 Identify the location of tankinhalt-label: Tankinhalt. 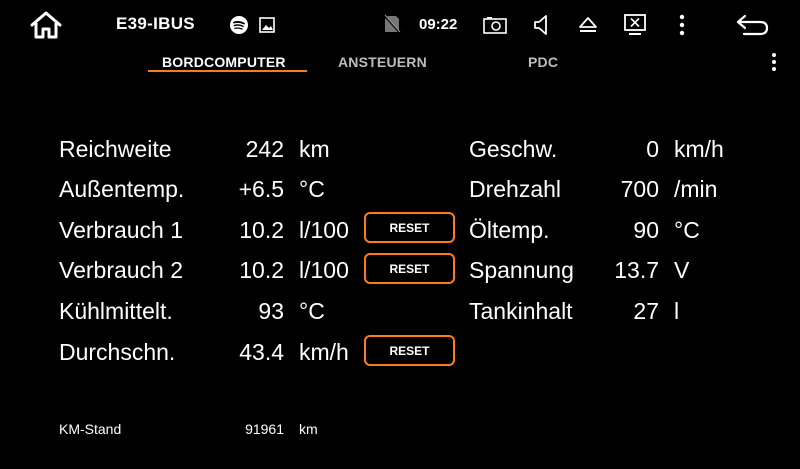
(521, 311).